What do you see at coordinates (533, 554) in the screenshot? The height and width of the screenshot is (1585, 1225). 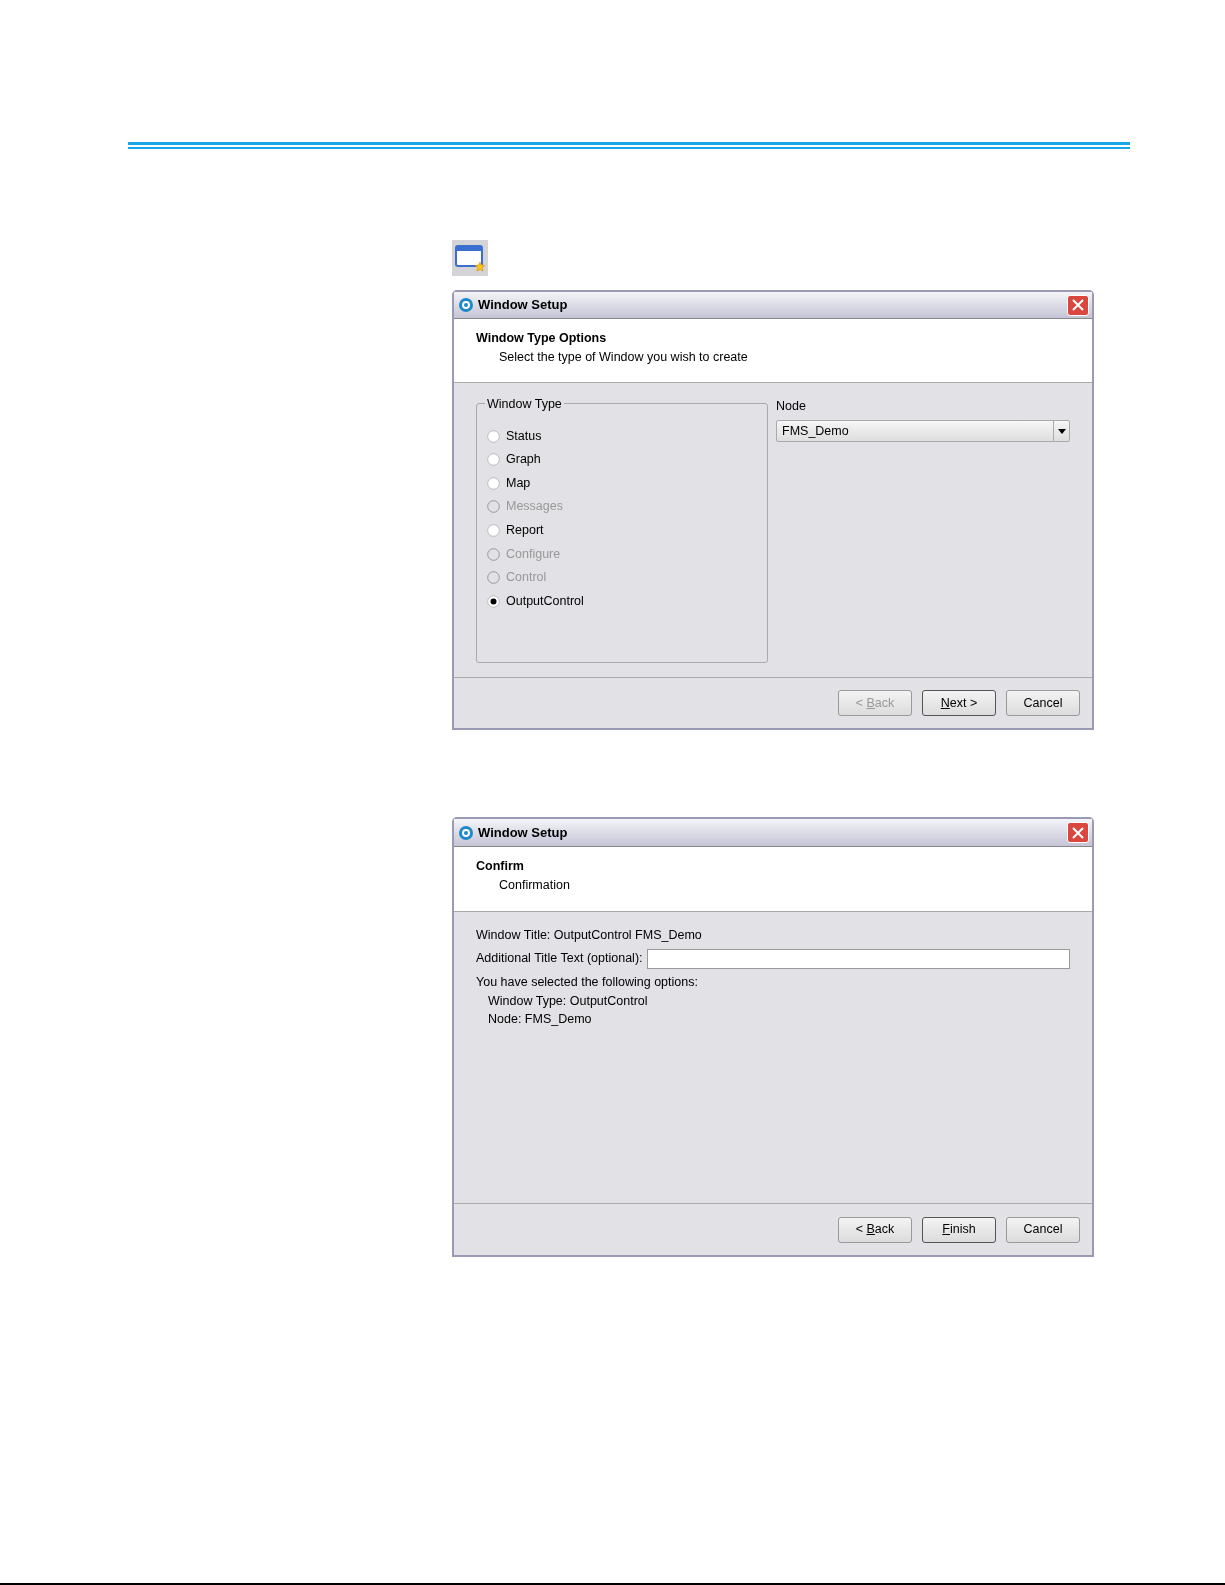 I see `option-label: Configure` at bounding box center [533, 554].